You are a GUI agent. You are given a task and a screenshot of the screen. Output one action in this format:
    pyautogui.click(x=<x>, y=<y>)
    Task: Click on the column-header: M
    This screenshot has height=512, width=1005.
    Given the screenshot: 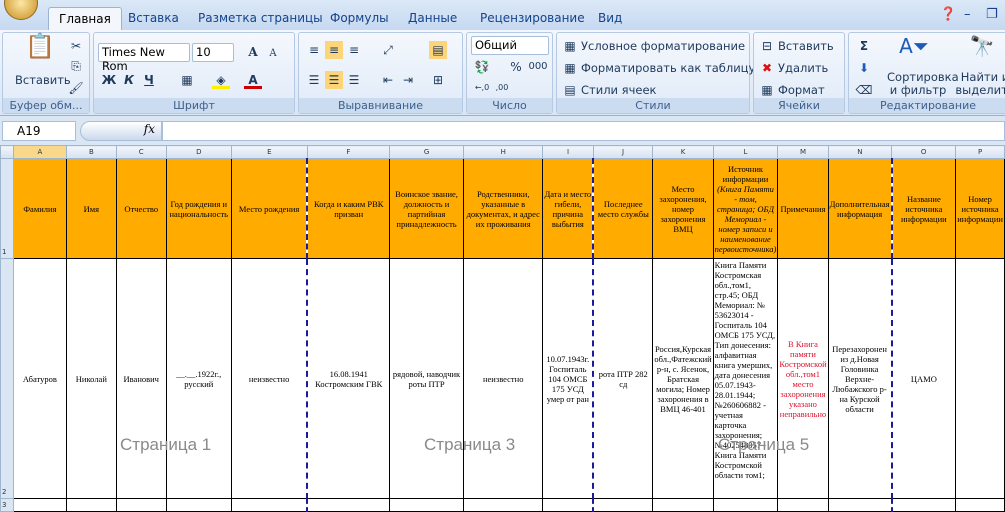 What is the action you would take?
    pyautogui.click(x=803, y=152)
    